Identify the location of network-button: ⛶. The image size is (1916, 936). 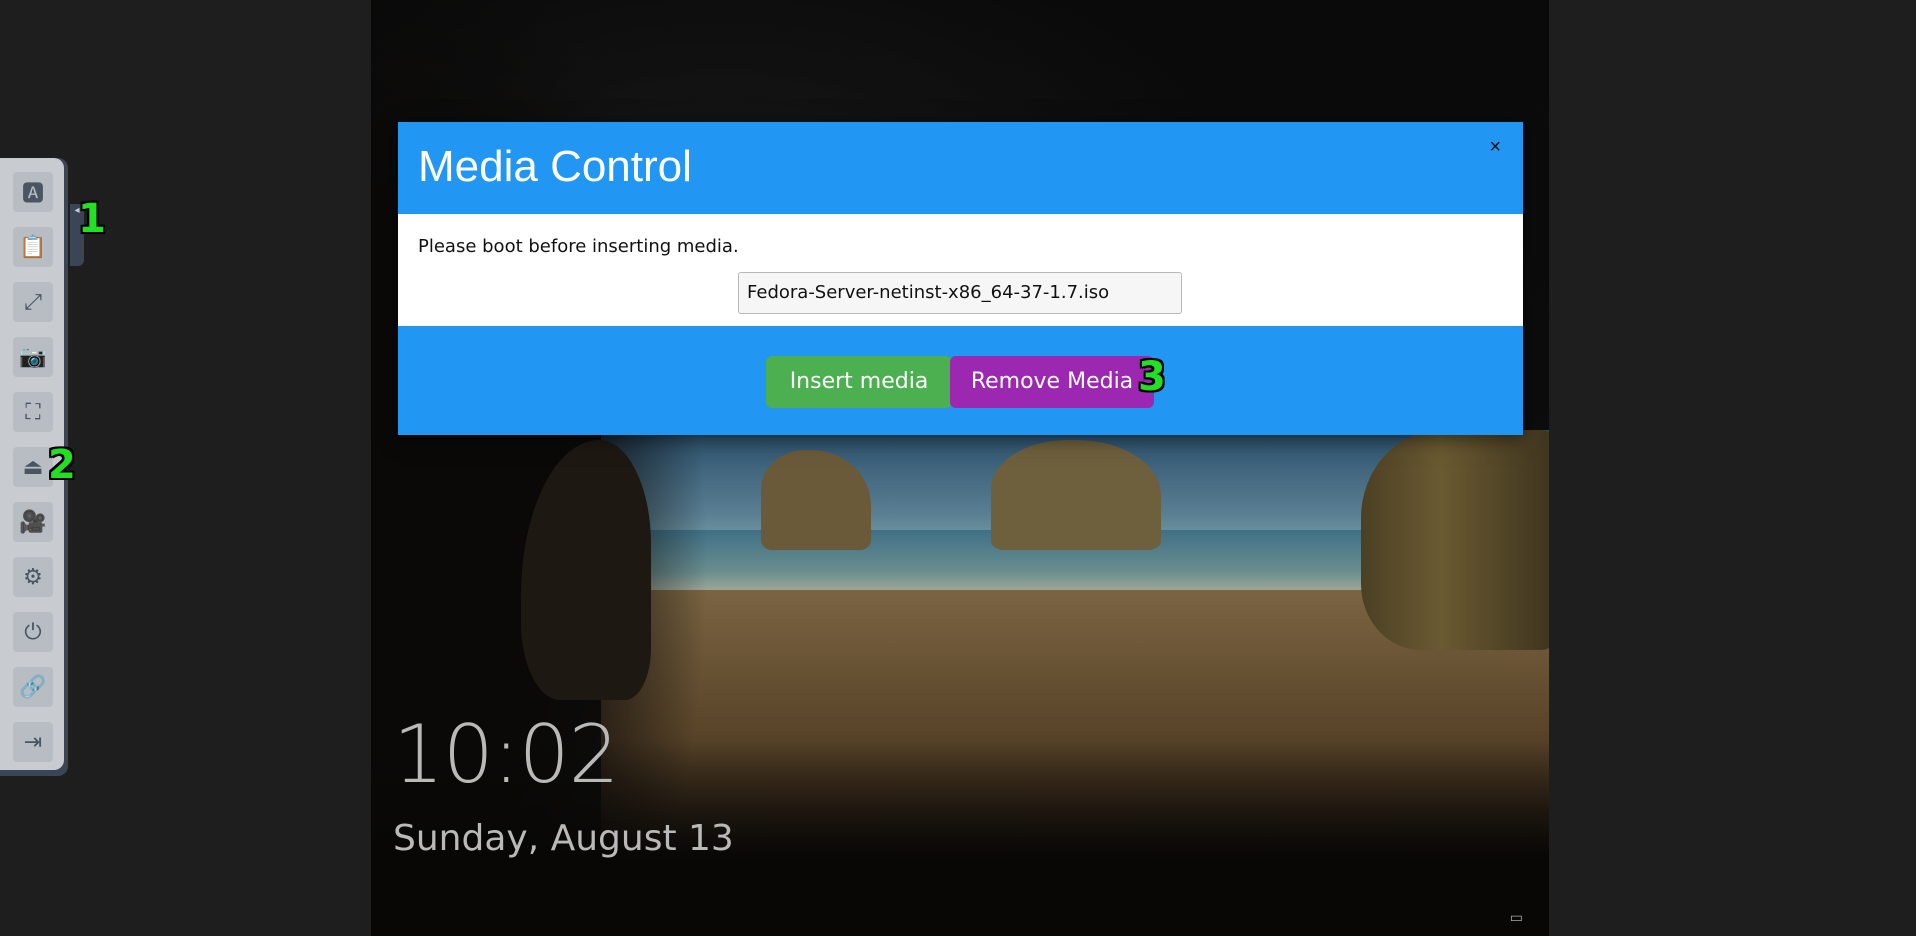
(33, 412).